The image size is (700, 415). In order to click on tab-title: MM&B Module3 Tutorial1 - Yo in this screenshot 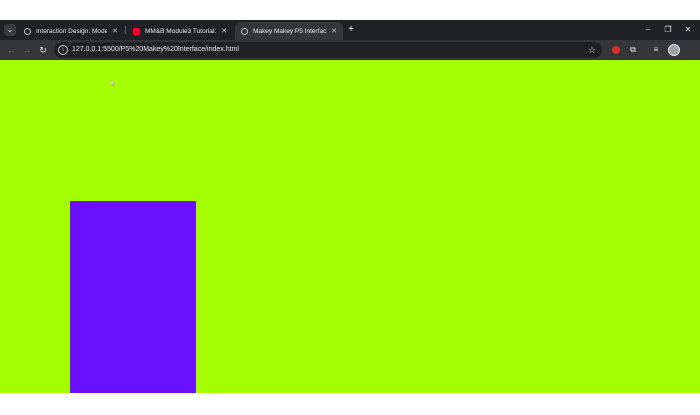, I will do `click(181, 31)`.